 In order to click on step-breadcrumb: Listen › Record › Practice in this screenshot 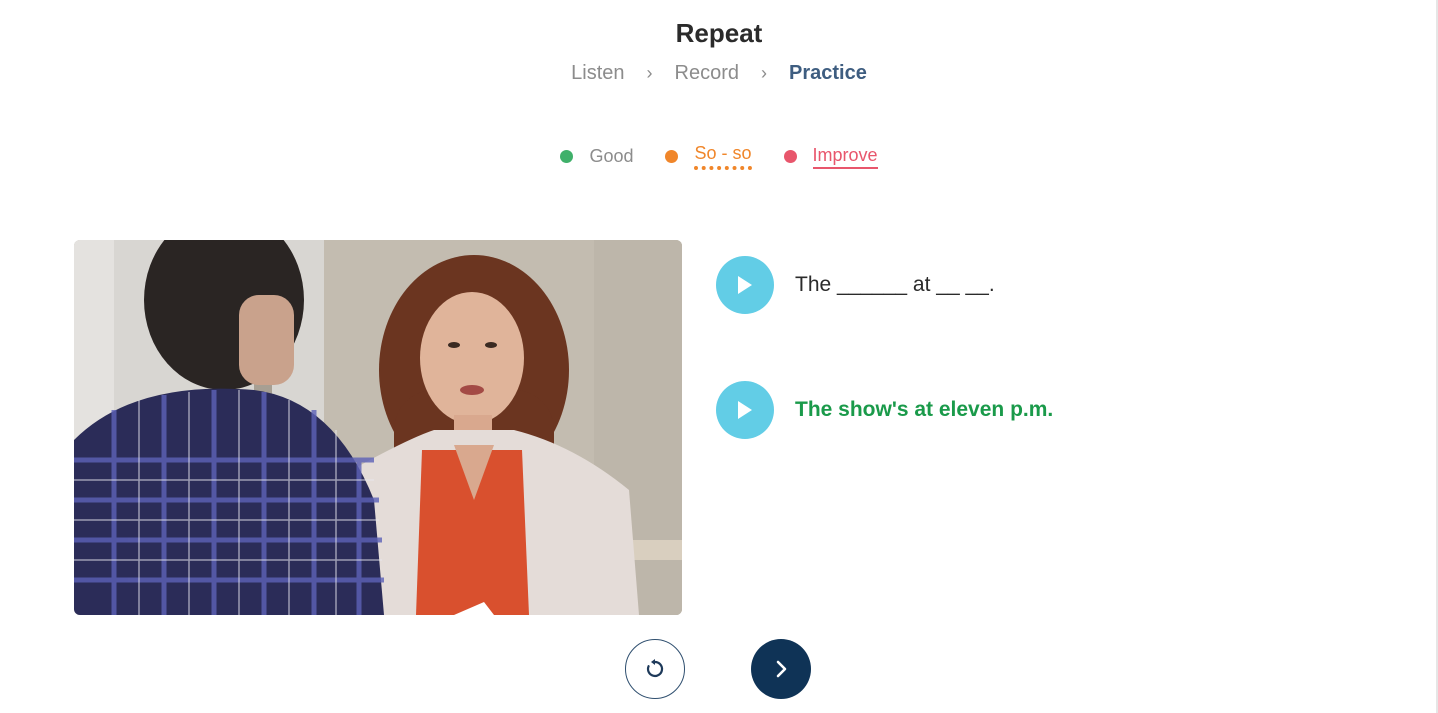, I will do `click(719, 73)`.